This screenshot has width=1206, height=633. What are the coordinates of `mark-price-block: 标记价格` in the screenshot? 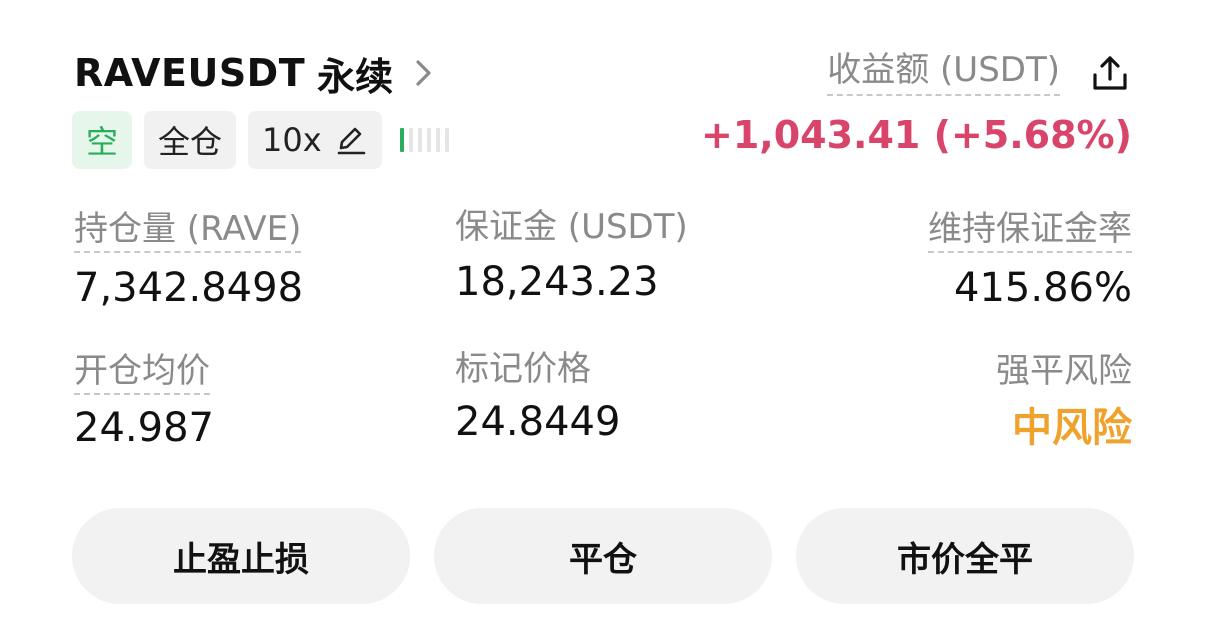 It's located at (523, 369).